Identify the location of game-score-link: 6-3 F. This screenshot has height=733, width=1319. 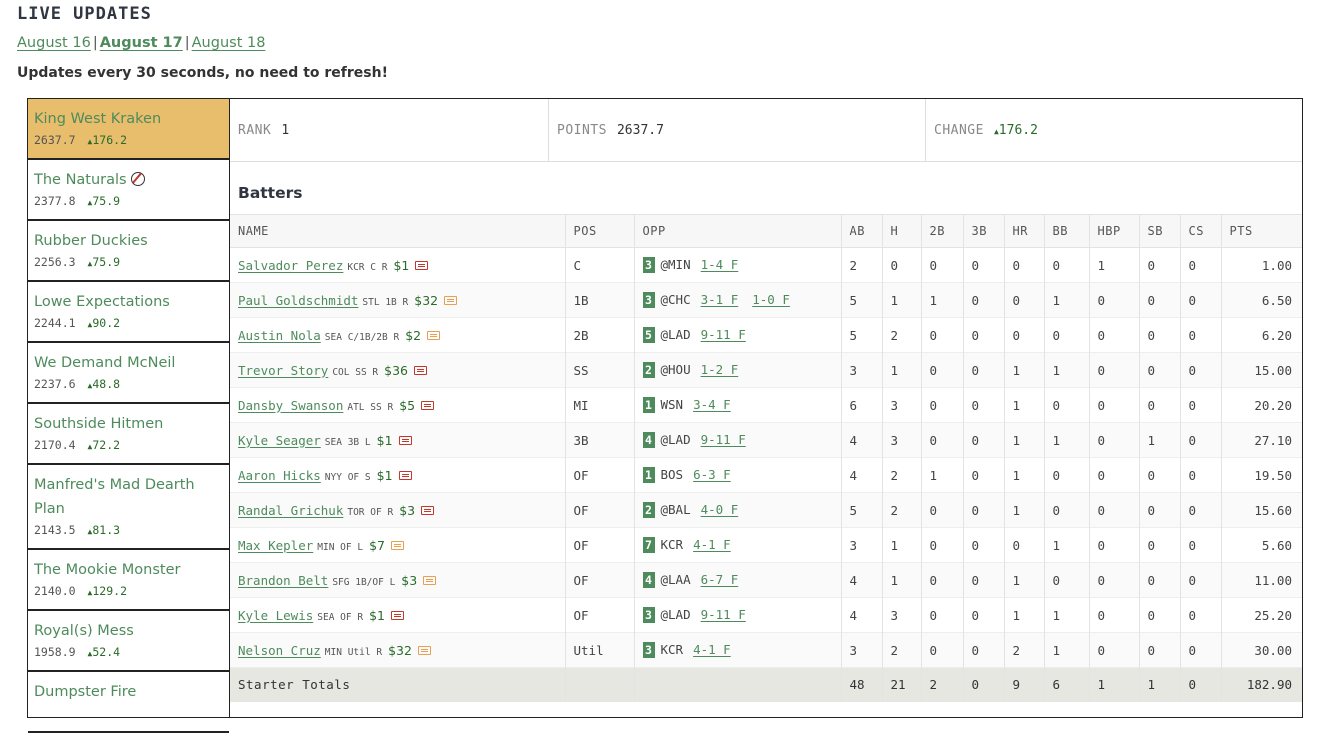
(712, 474).